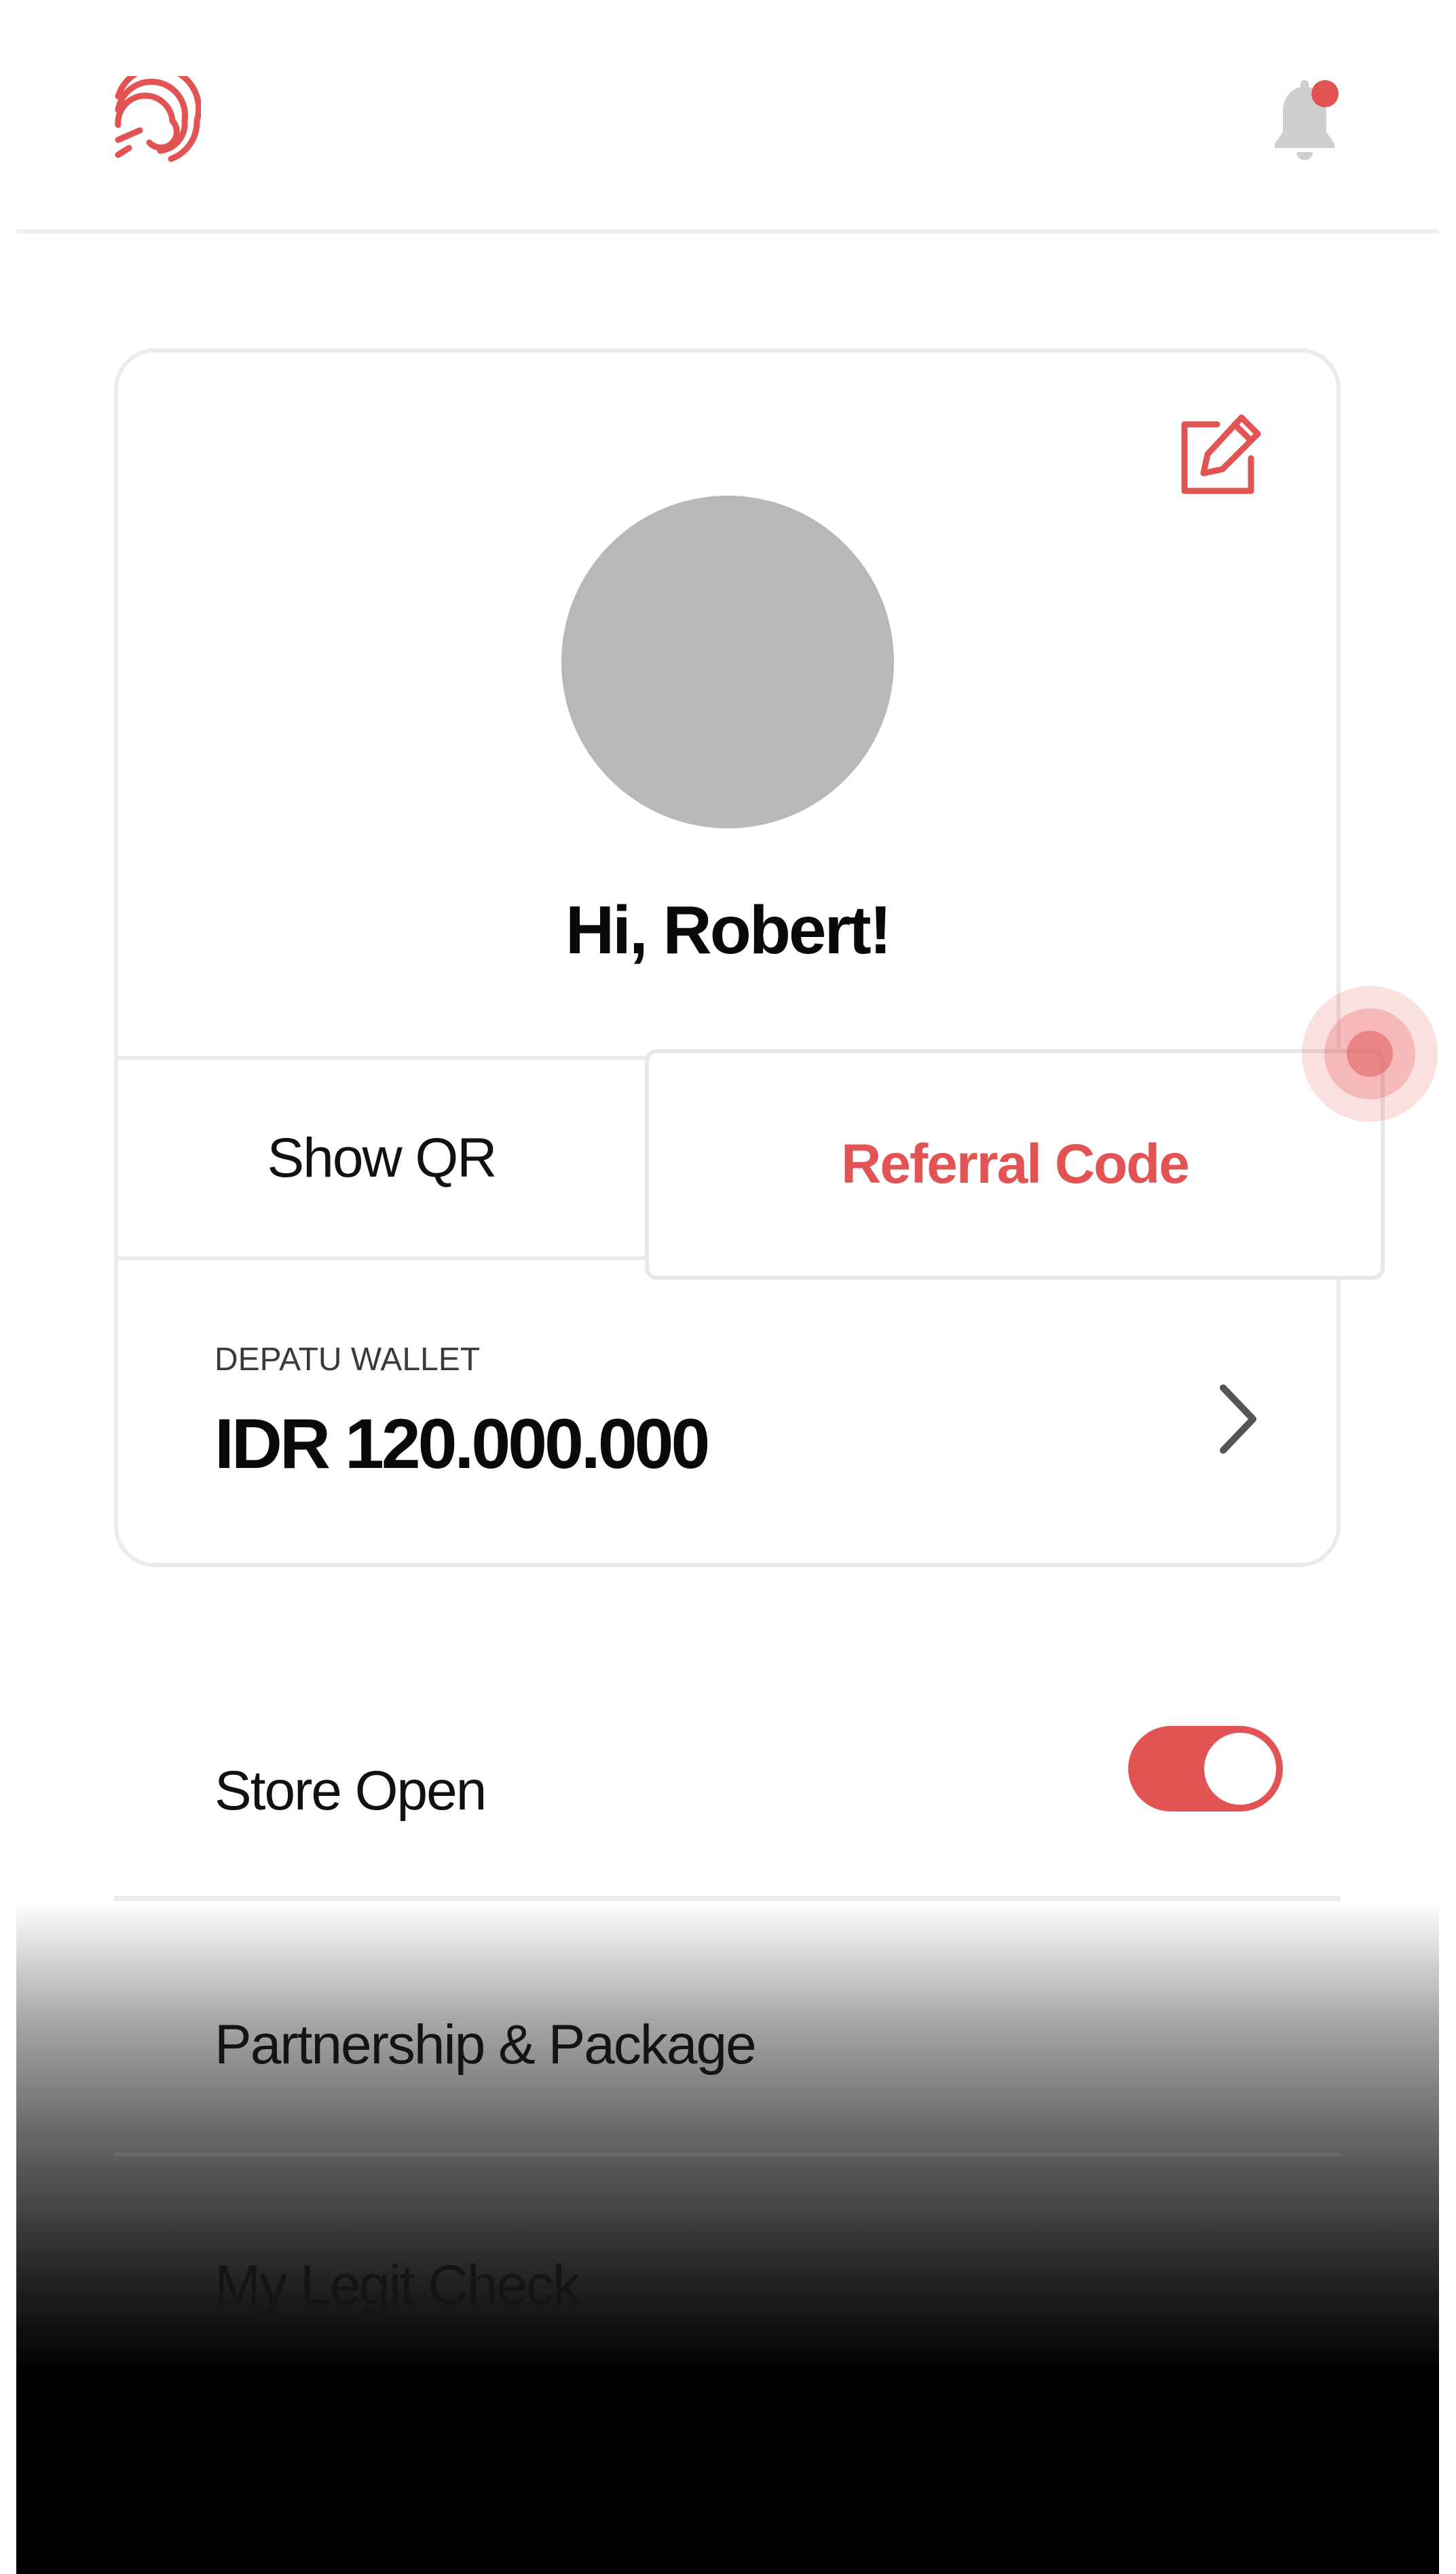 The width and height of the screenshot is (1456, 2574). I want to click on notification-badge, so click(1325, 93).